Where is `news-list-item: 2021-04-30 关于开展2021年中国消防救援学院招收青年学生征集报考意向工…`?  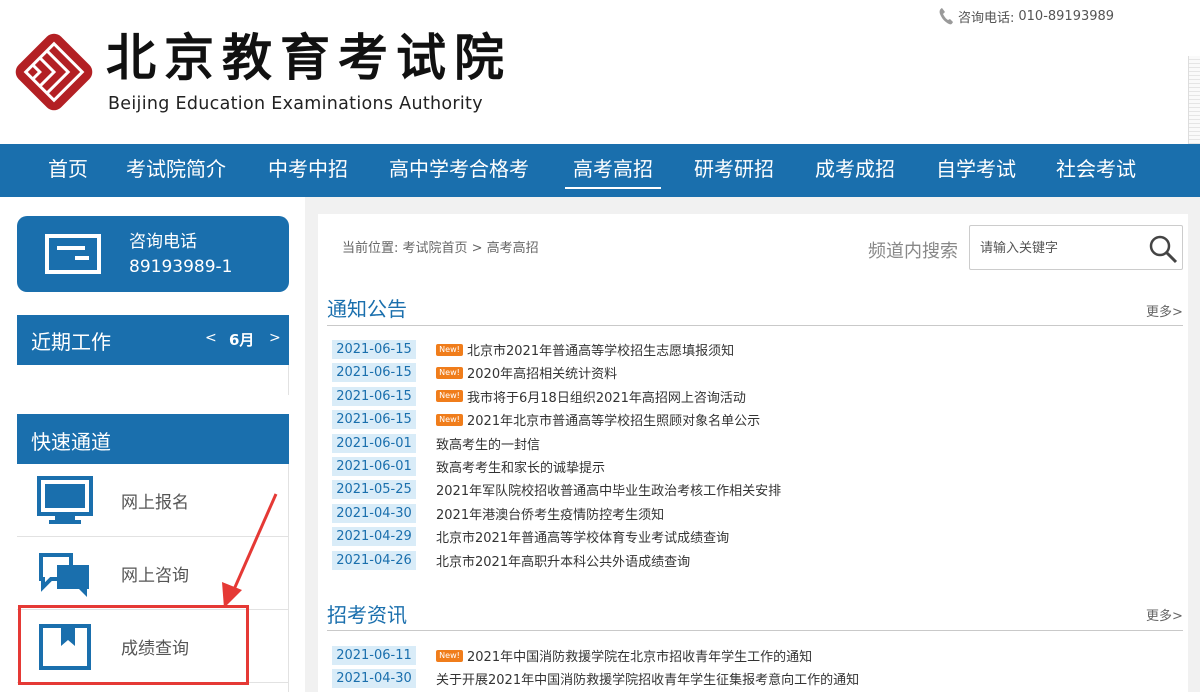 news-list-item: 2021-04-30 关于开展2021年中国消防救援学院招收青年学生征集报考意向工… is located at coordinates (757, 678).